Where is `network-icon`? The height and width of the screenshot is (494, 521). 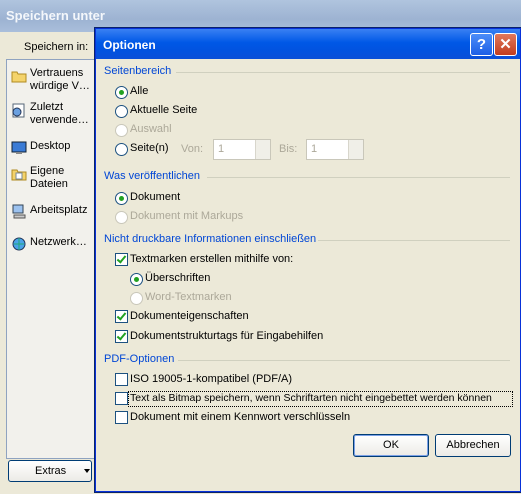 network-icon is located at coordinates (19, 244).